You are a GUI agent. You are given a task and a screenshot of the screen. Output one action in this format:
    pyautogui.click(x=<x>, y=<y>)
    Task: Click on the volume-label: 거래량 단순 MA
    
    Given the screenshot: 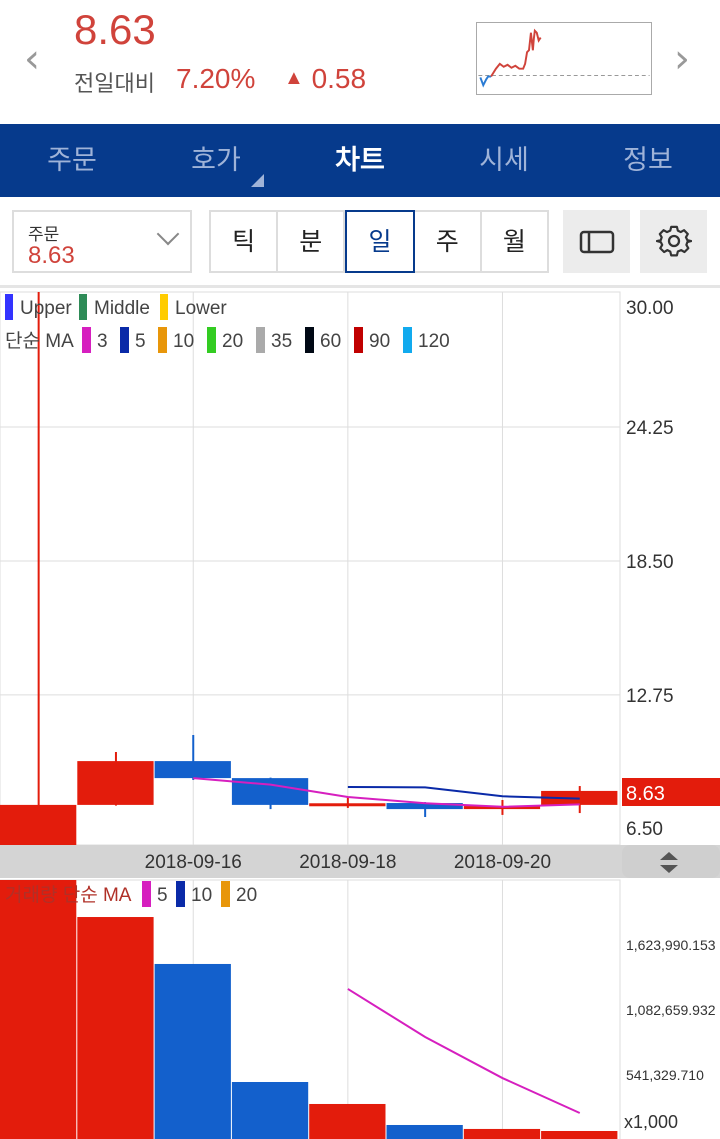 What is the action you would take?
    pyautogui.click(x=68, y=895)
    